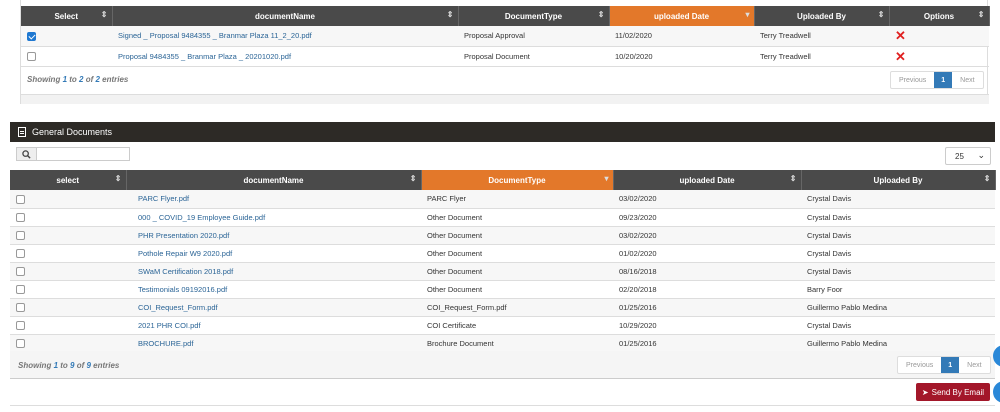 The width and height of the screenshot is (1000, 412). I want to click on uploaded-date: 09/23/2020, so click(707, 217).